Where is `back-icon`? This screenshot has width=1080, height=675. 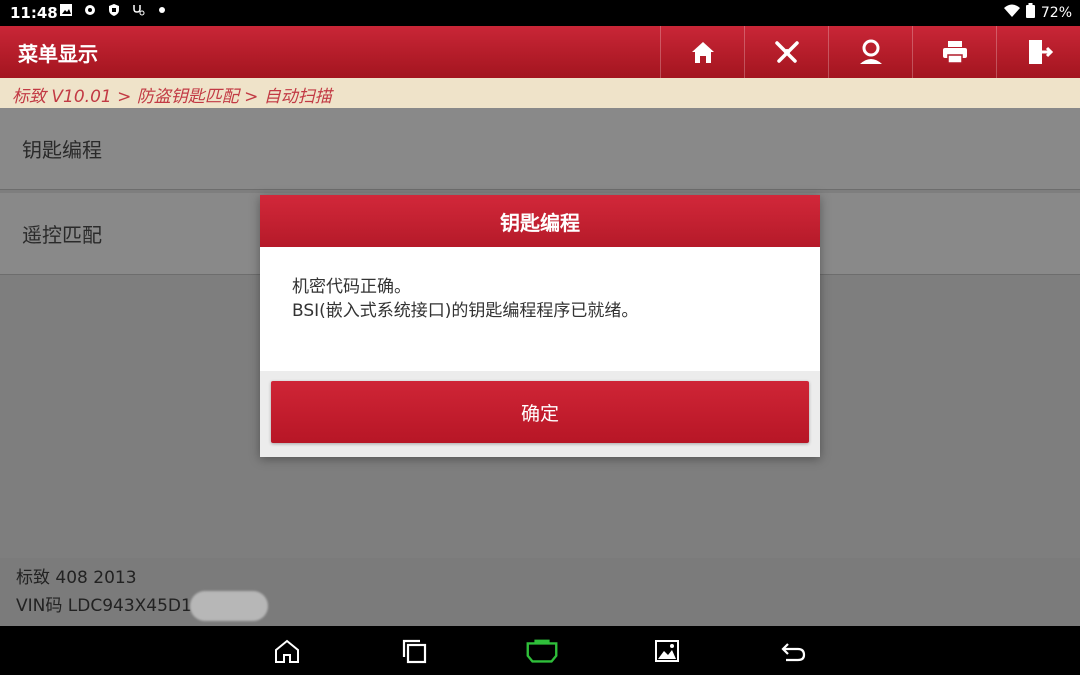
back-icon is located at coordinates (793, 652).